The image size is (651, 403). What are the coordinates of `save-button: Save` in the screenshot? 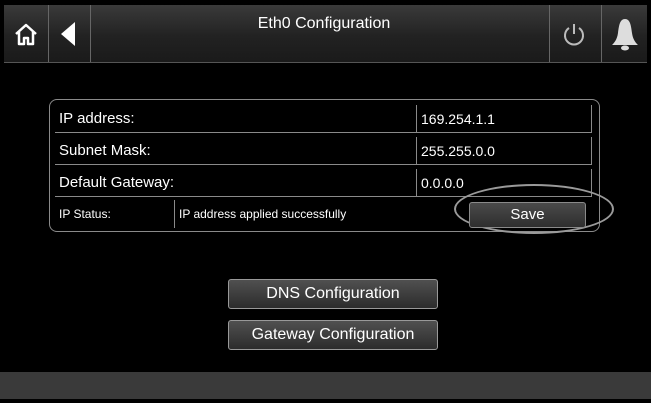 It's located at (527, 215).